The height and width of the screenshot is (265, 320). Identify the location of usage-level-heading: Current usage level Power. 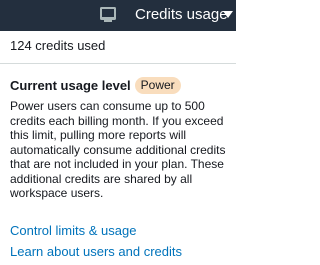
(95, 85).